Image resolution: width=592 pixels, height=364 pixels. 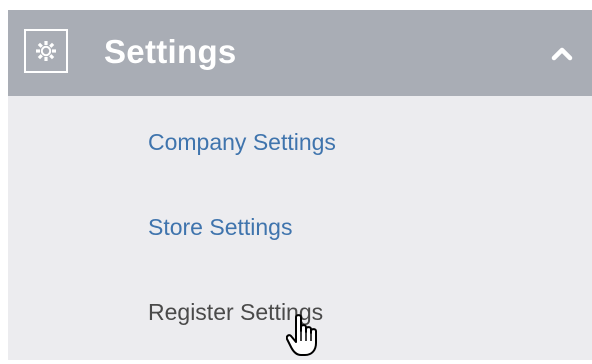 I want to click on gear-icon, so click(x=46, y=51).